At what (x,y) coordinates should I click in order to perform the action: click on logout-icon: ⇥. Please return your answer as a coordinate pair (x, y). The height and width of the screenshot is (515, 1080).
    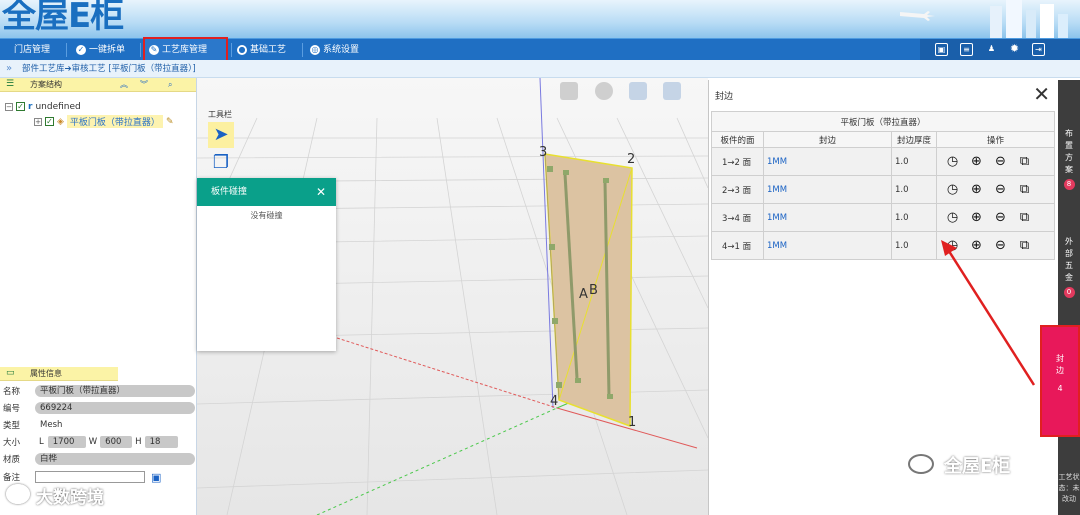
    Looking at the image, I should click on (1038, 49).